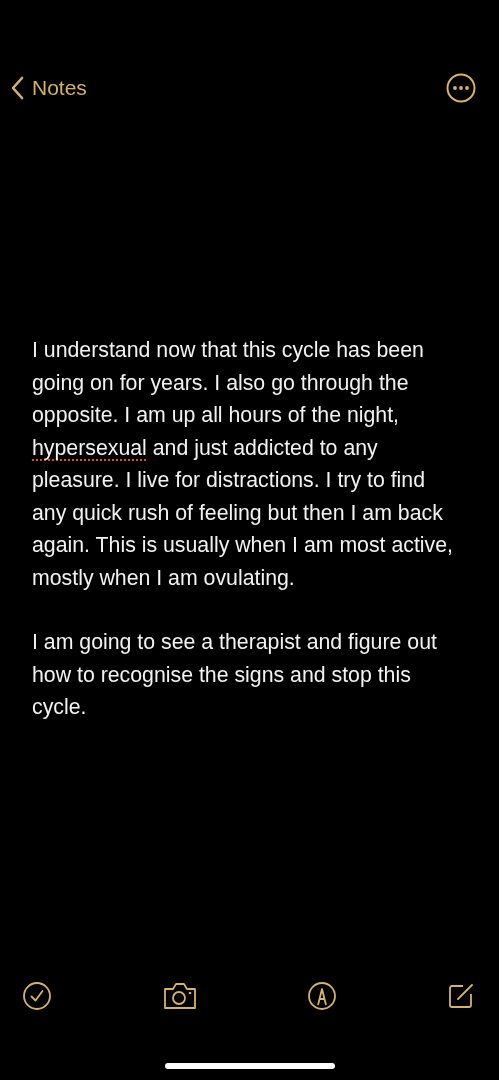 The width and height of the screenshot is (499, 1080). Describe the element at coordinates (235, 675) in the screenshot. I see `note-paragraph: I am going to see a therapist and figure out how to recognise the signs and stop this cycle.` at that location.